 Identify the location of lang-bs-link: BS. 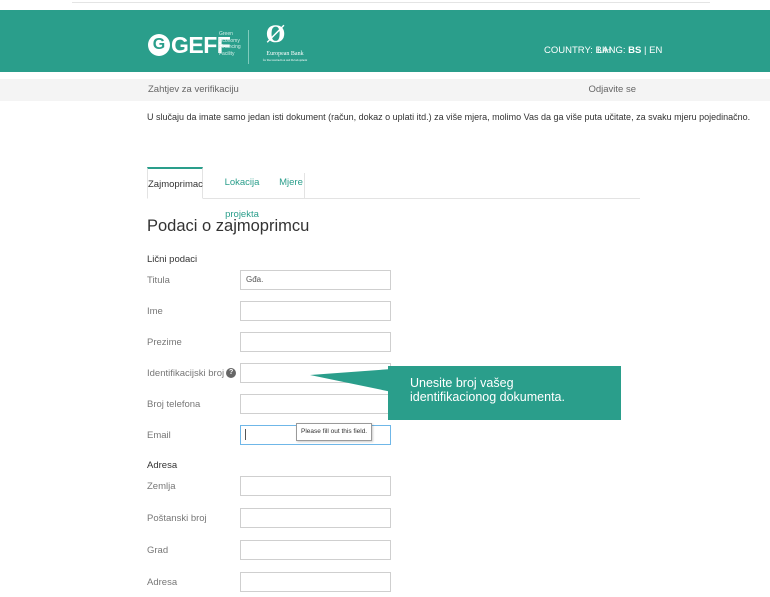
(634, 50).